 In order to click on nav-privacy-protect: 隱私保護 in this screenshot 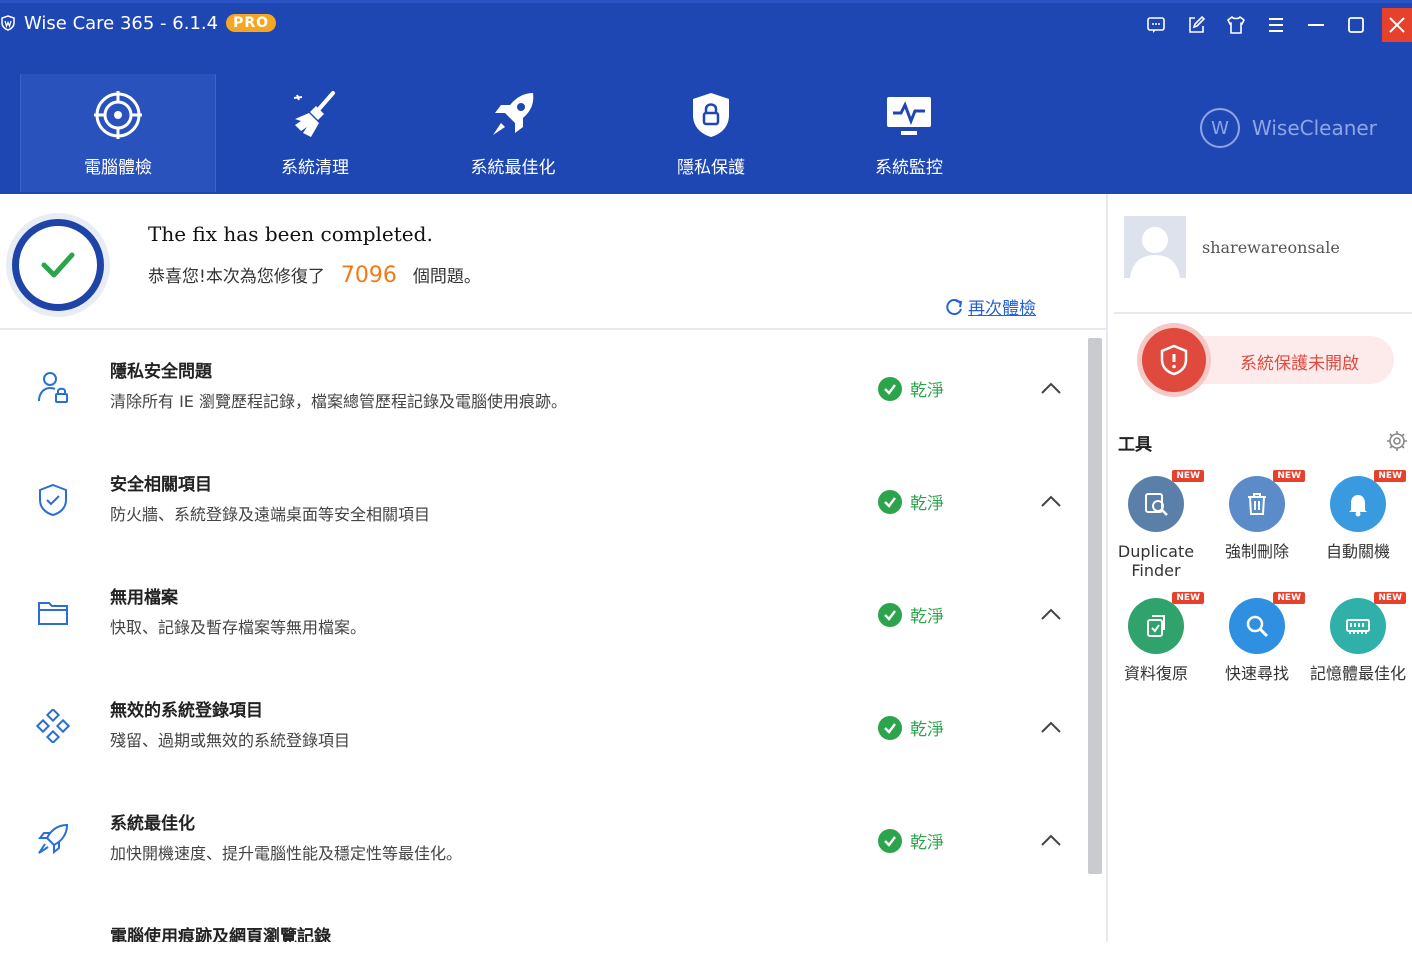, I will do `click(711, 133)`.